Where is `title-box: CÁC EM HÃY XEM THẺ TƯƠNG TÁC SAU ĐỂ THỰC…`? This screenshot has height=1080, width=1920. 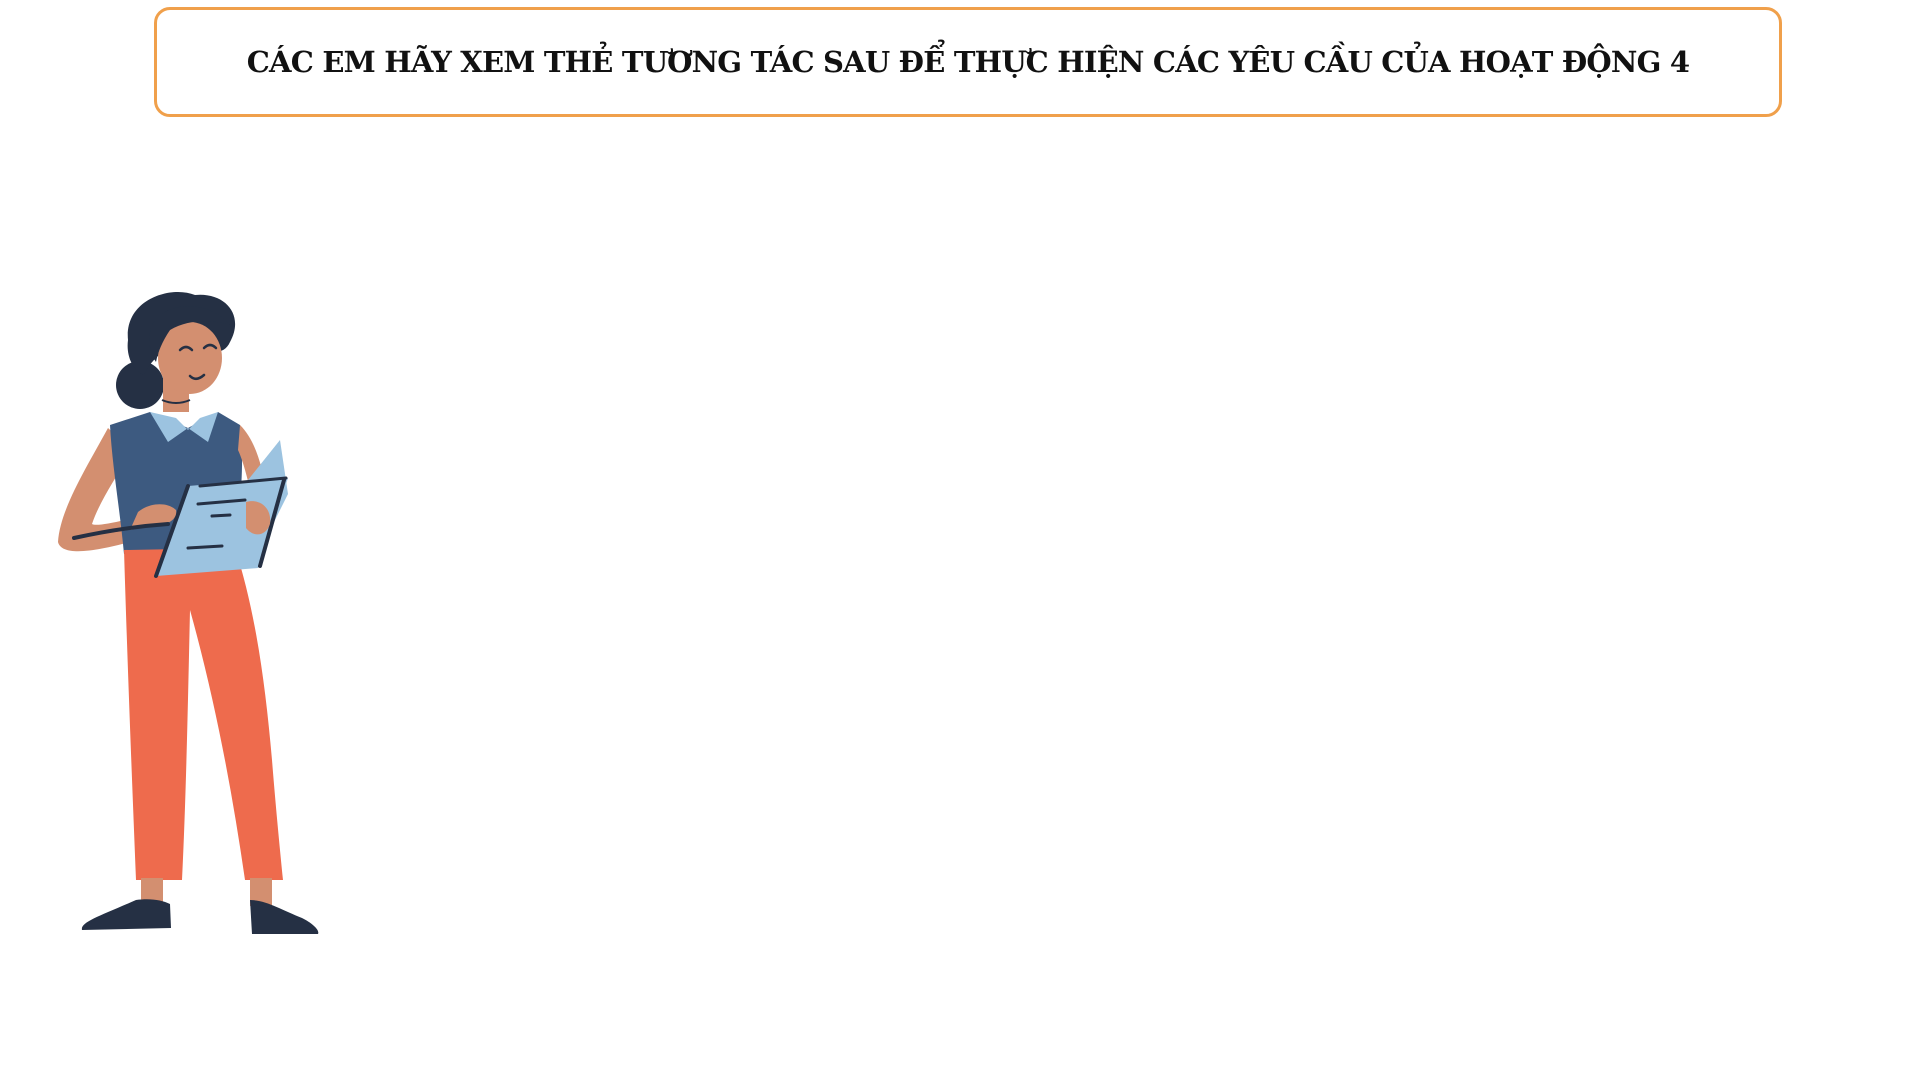 title-box: CÁC EM HÃY XEM THẺ TƯƠNG TÁC SAU ĐỂ THỰC… is located at coordinates (968, 62).